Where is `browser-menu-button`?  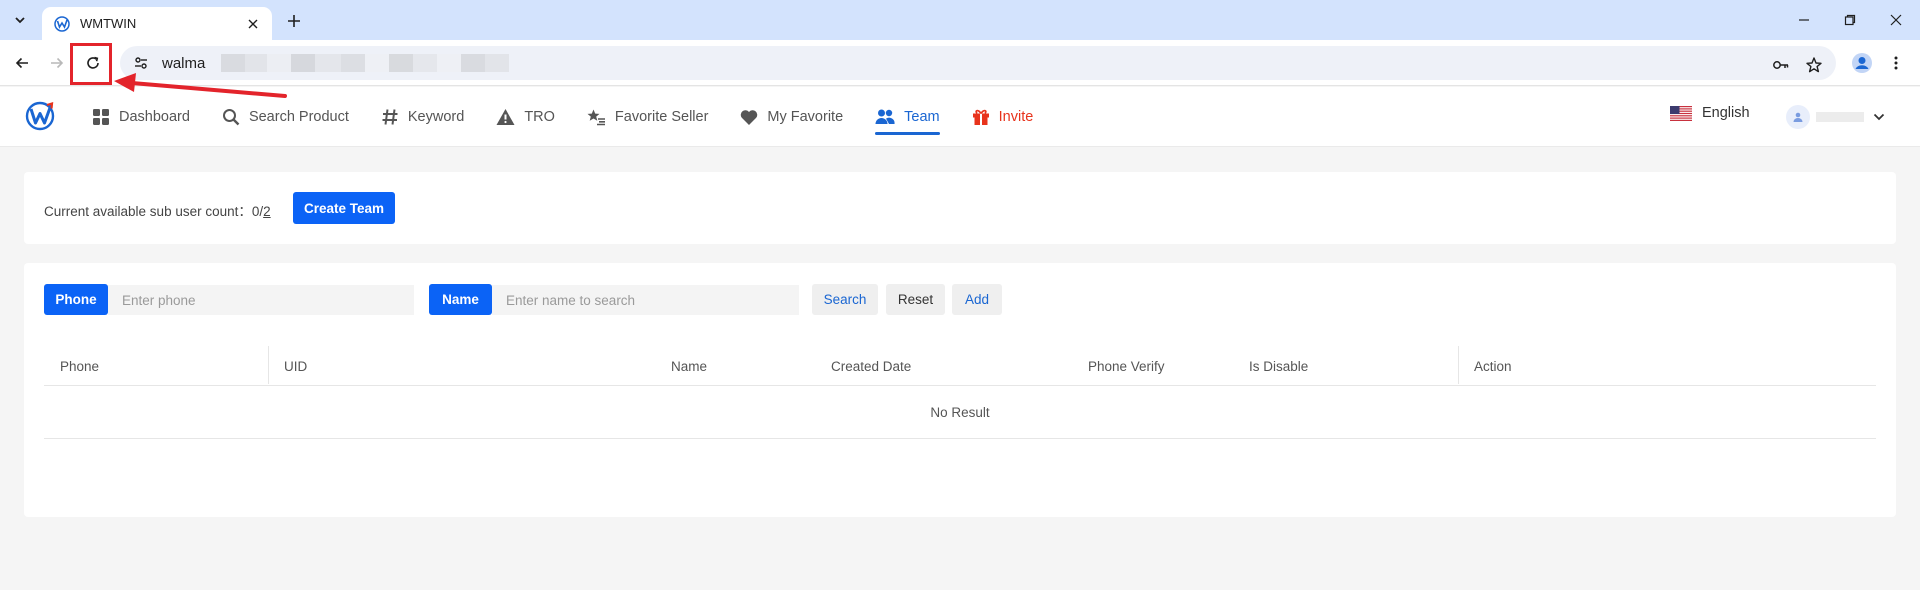
browser-menu-button is located at coordinates (1896, 63).